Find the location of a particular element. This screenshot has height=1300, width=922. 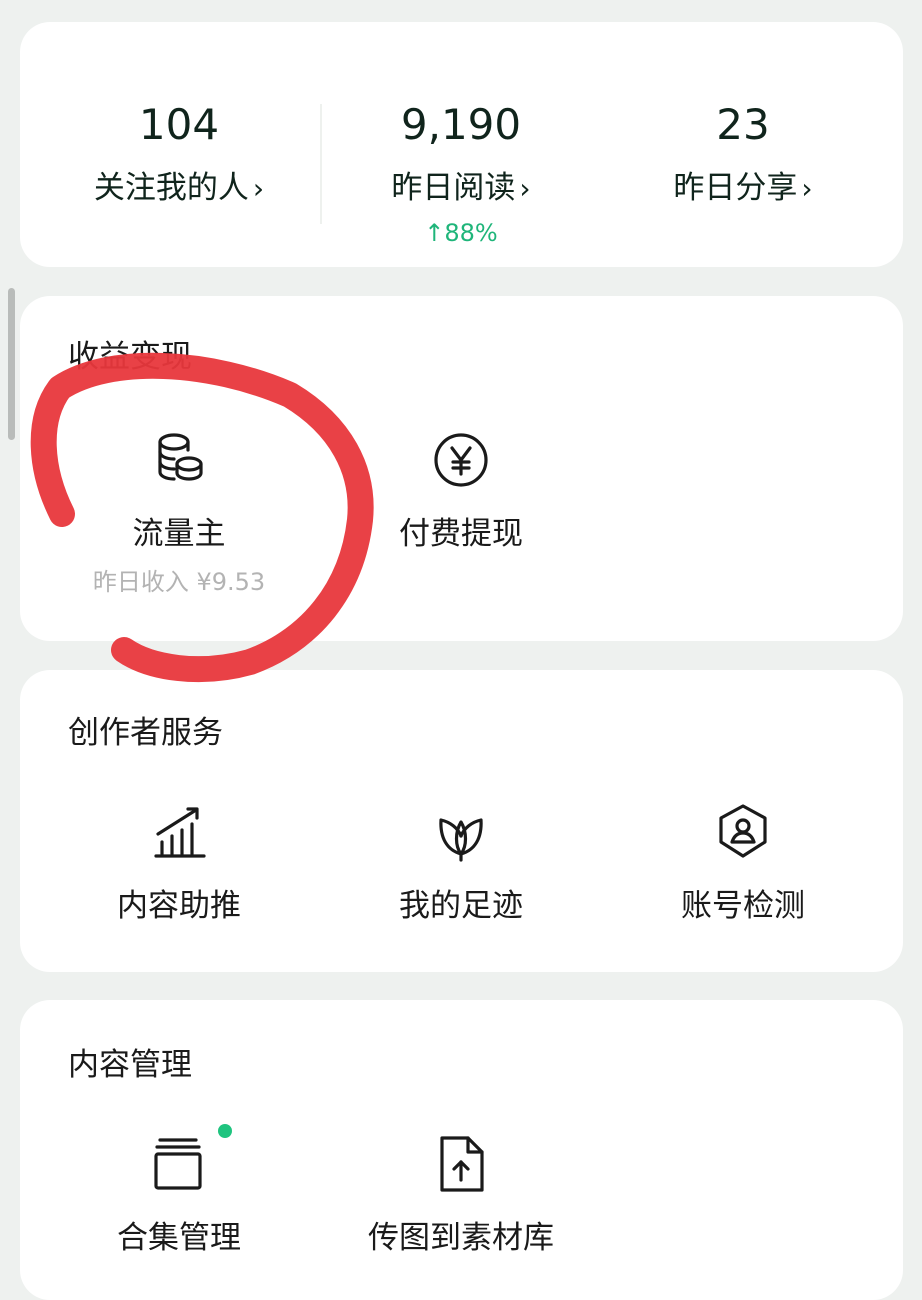

shares-label: 昨日分享 › is located at coordinates (743, 188).